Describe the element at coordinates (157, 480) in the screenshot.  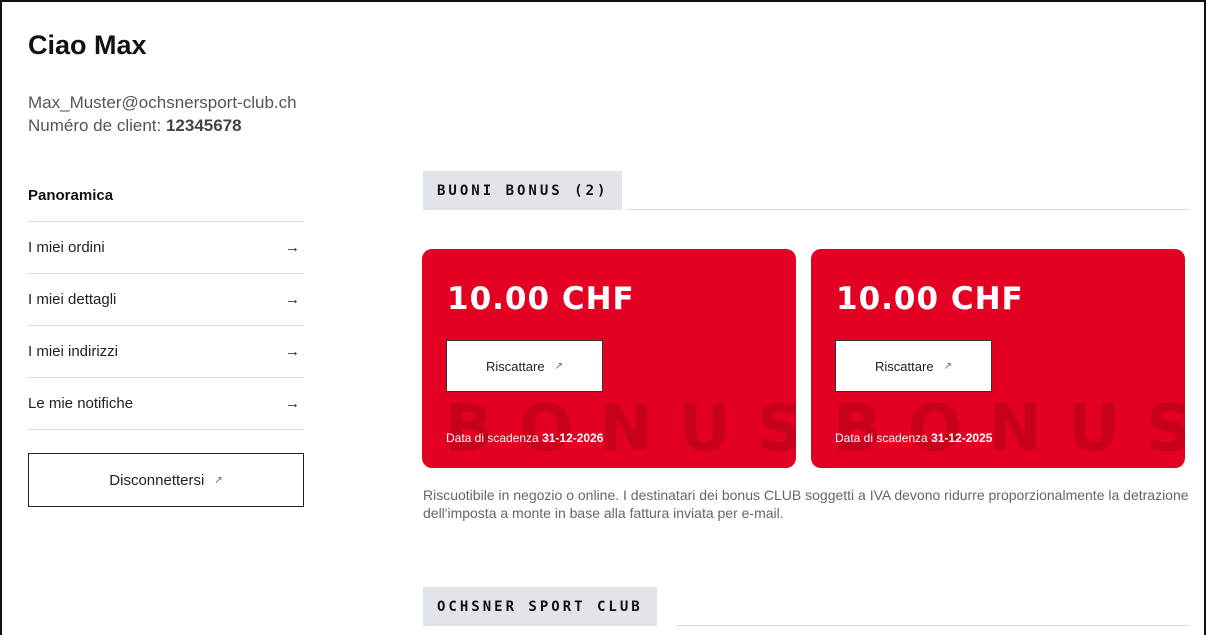
I see `logout-label: Disconnettersi` at that location.